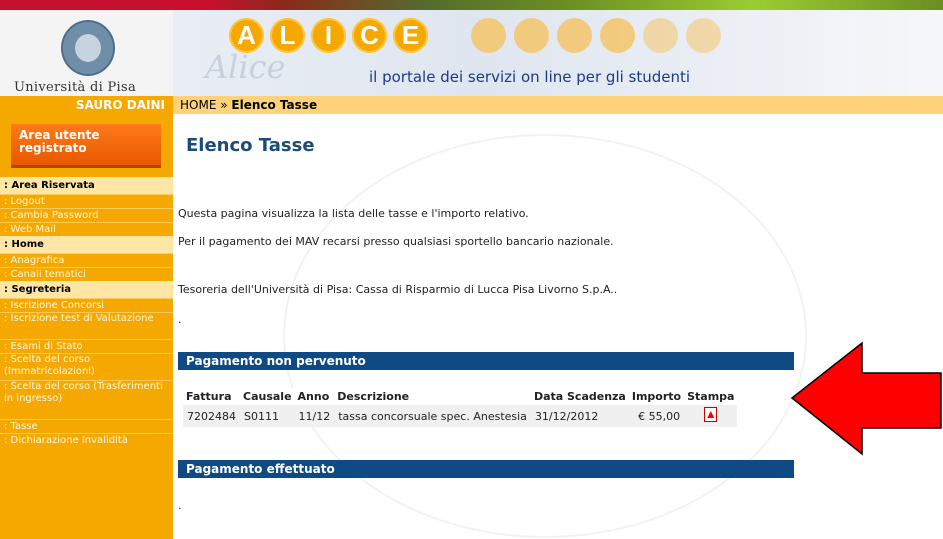  I want to click on pdf-icon, so click(711, 414).